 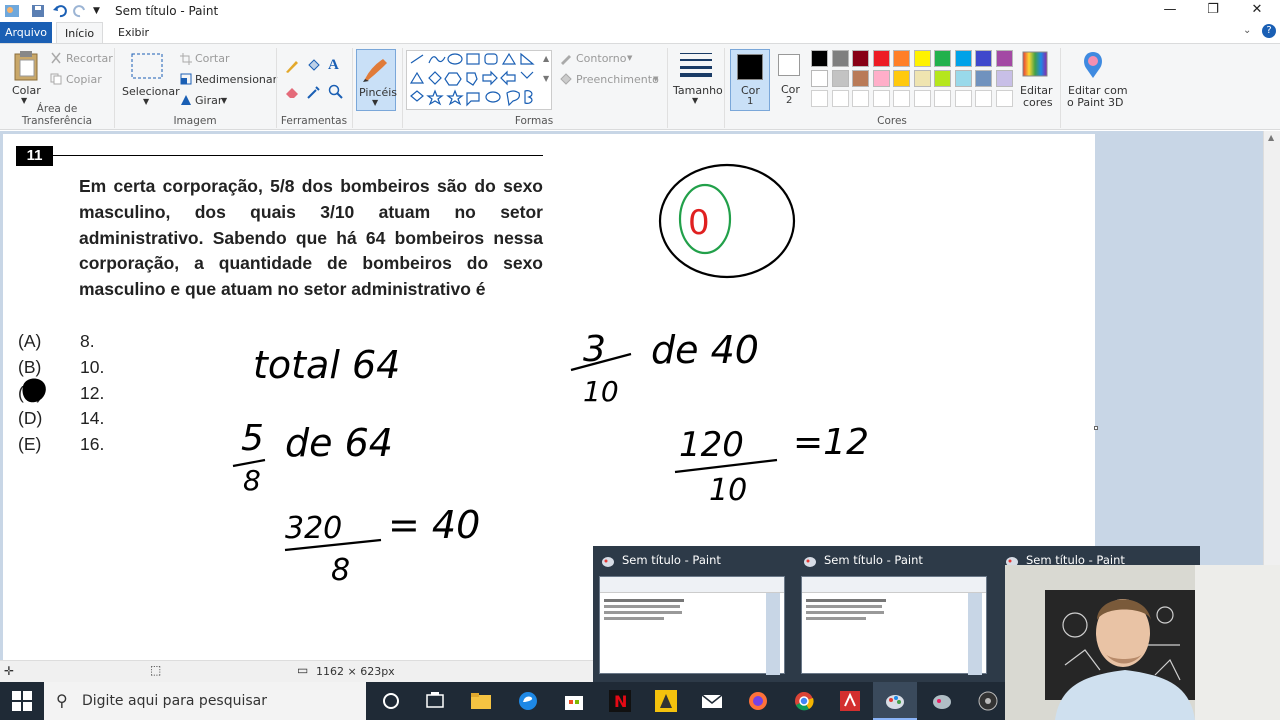 I want to click on collapse-ribbon-icon: ⌄, so click(x=1247, y=30).